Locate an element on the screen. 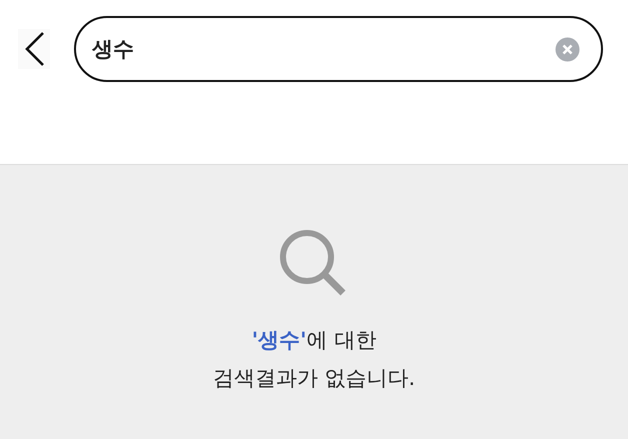  back-button is located at coordinates (34, 49).